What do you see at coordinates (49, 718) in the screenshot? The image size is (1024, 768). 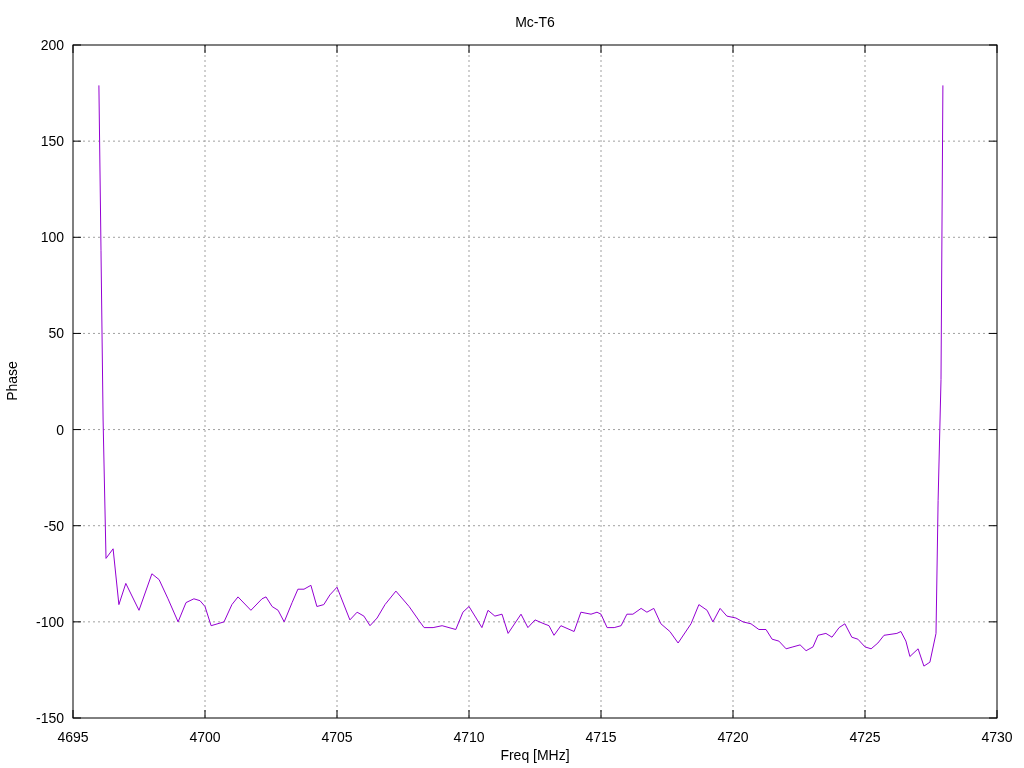 I see `y-tick-label: -150` at bounding box center [49, 718].